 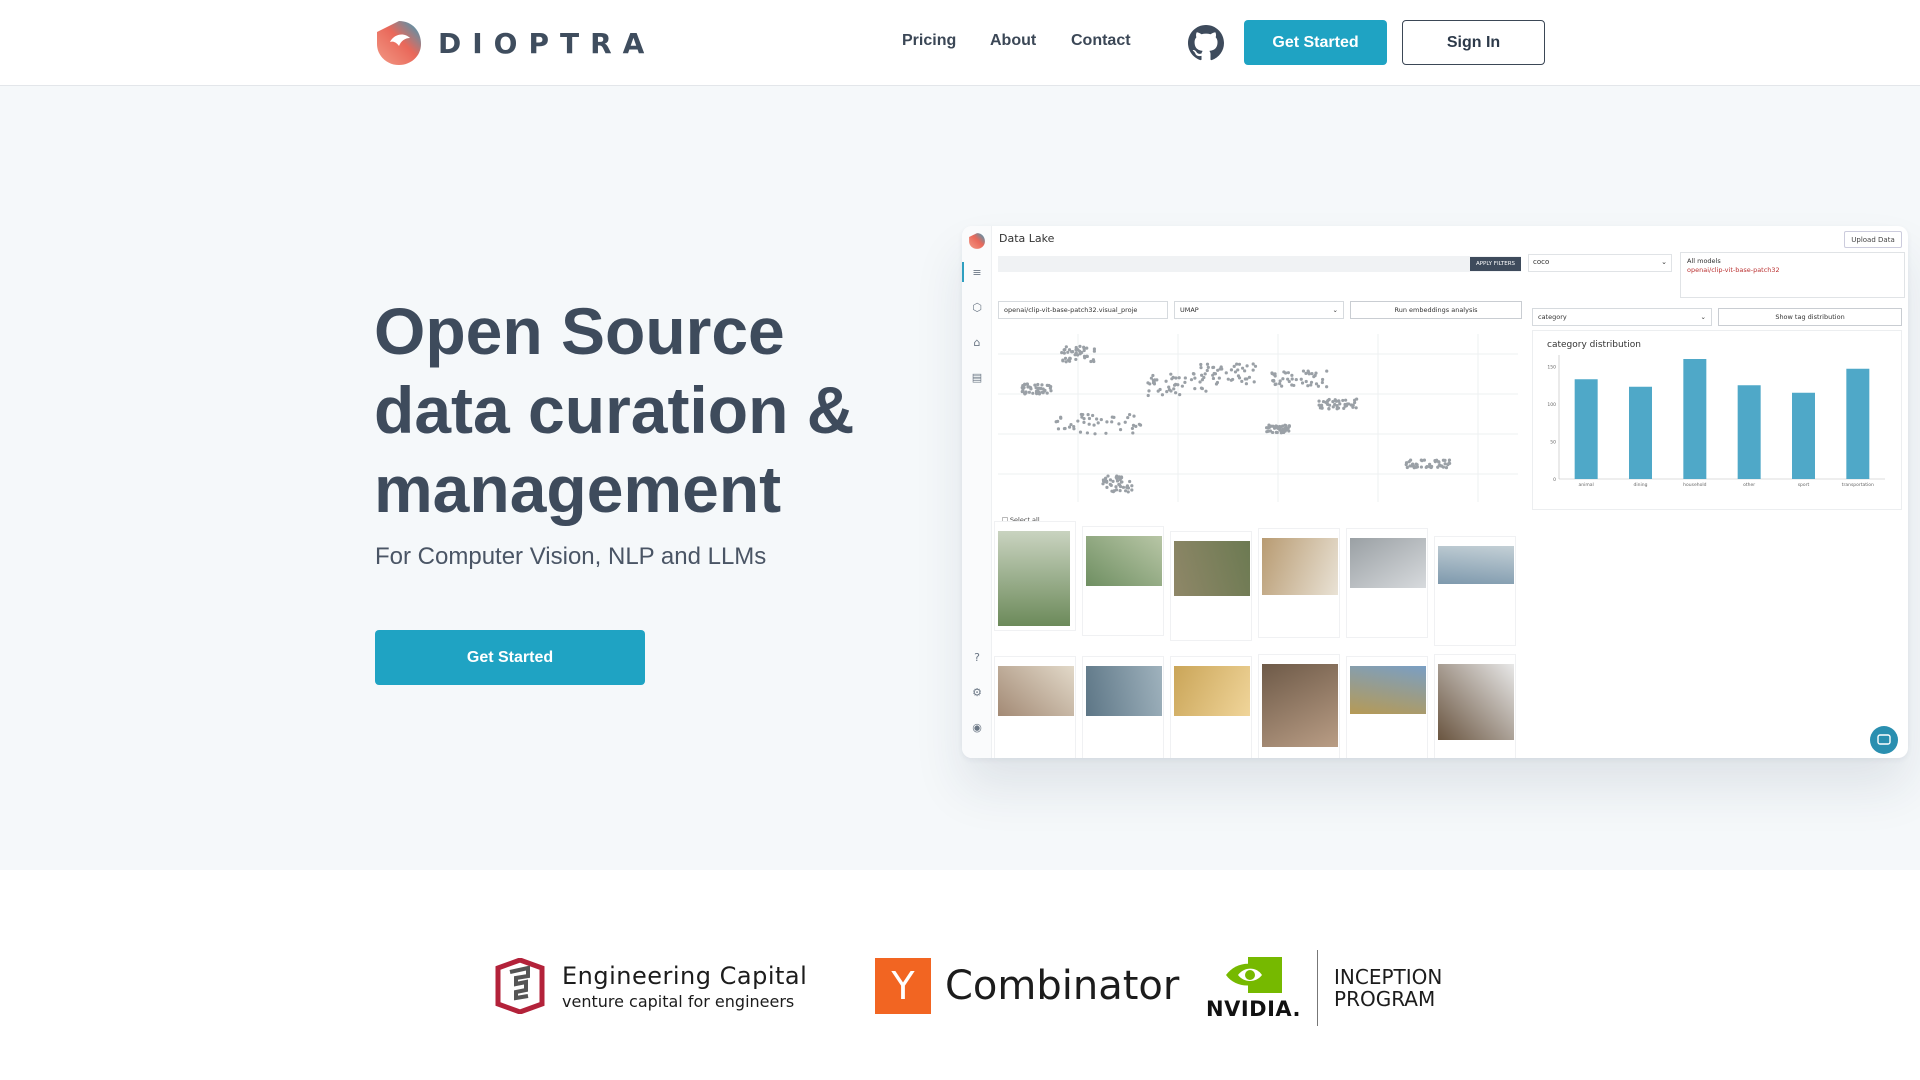 I want to click on help-icon: ?, so click(x=977, y=658).